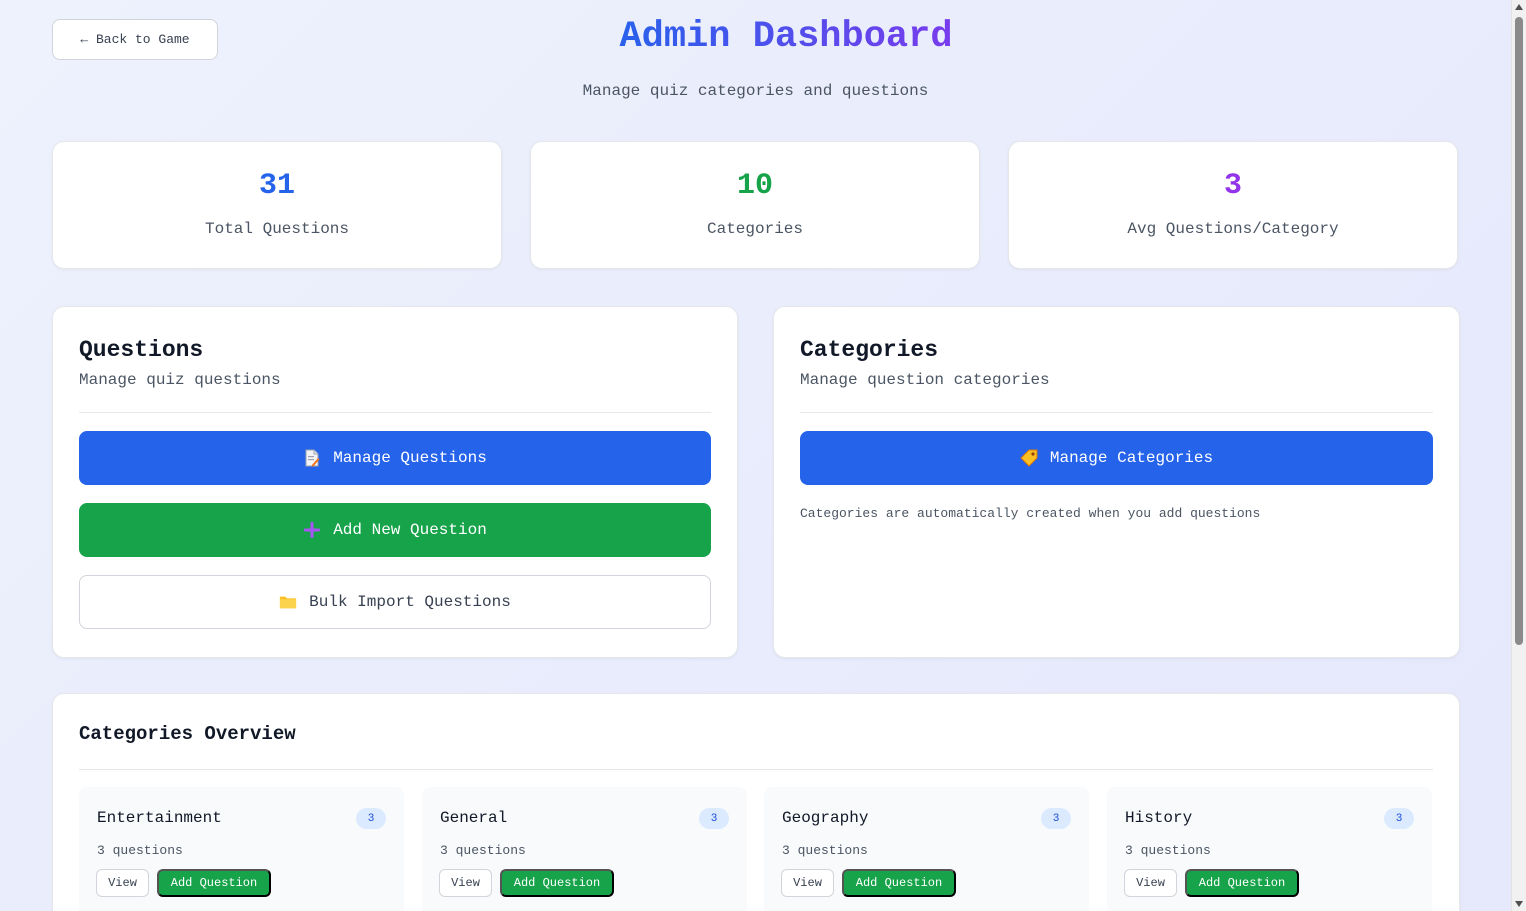  What do you see at coordinates (754, 229) in the screenshot?
I see `stat-label: Categories` at bounding box center [754, 229].